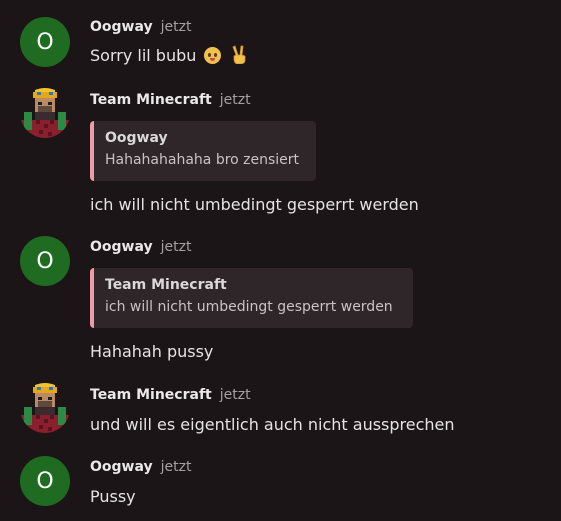  I want to click on message-text: Hahahah pussy, so click(152, 351).